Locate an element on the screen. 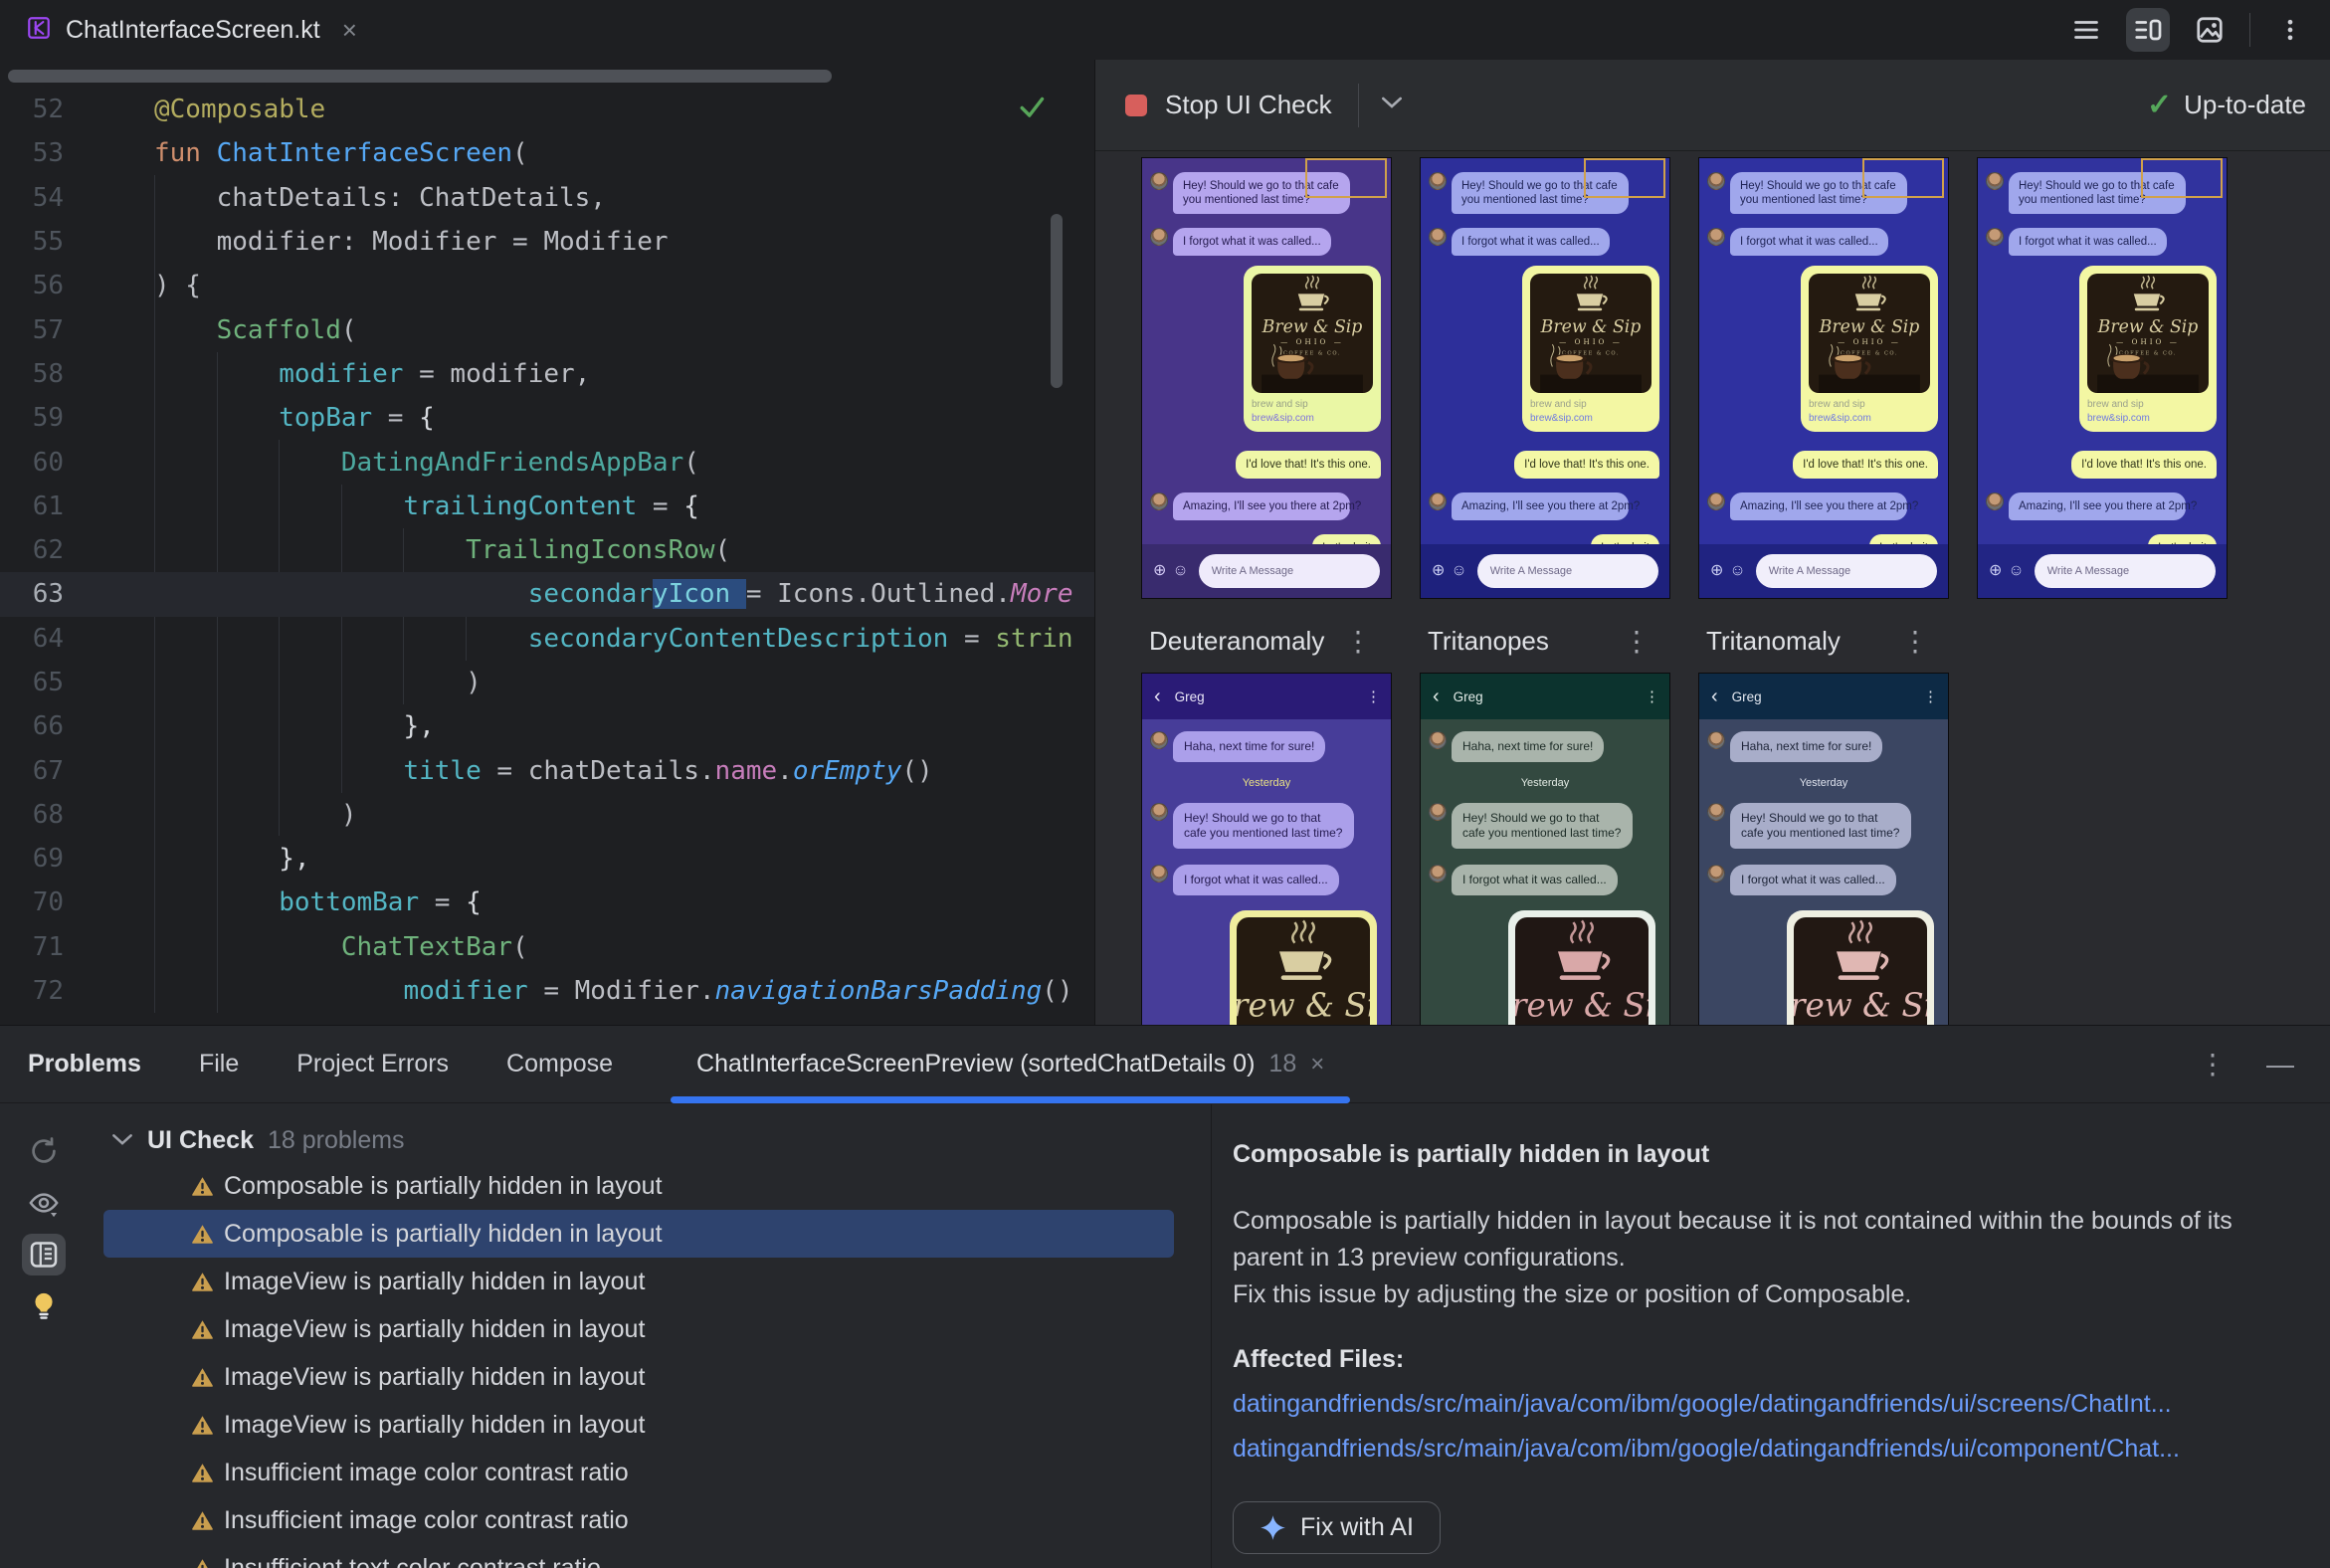 The image size is (2330, 1568). code-line: 65 ) is located at coordinates (547, 682).